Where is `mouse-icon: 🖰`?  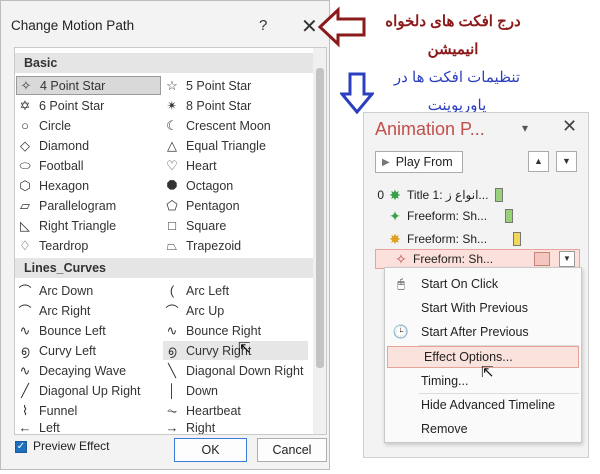
mouse-icon: 🖰 is located at coordinates (401, 283).